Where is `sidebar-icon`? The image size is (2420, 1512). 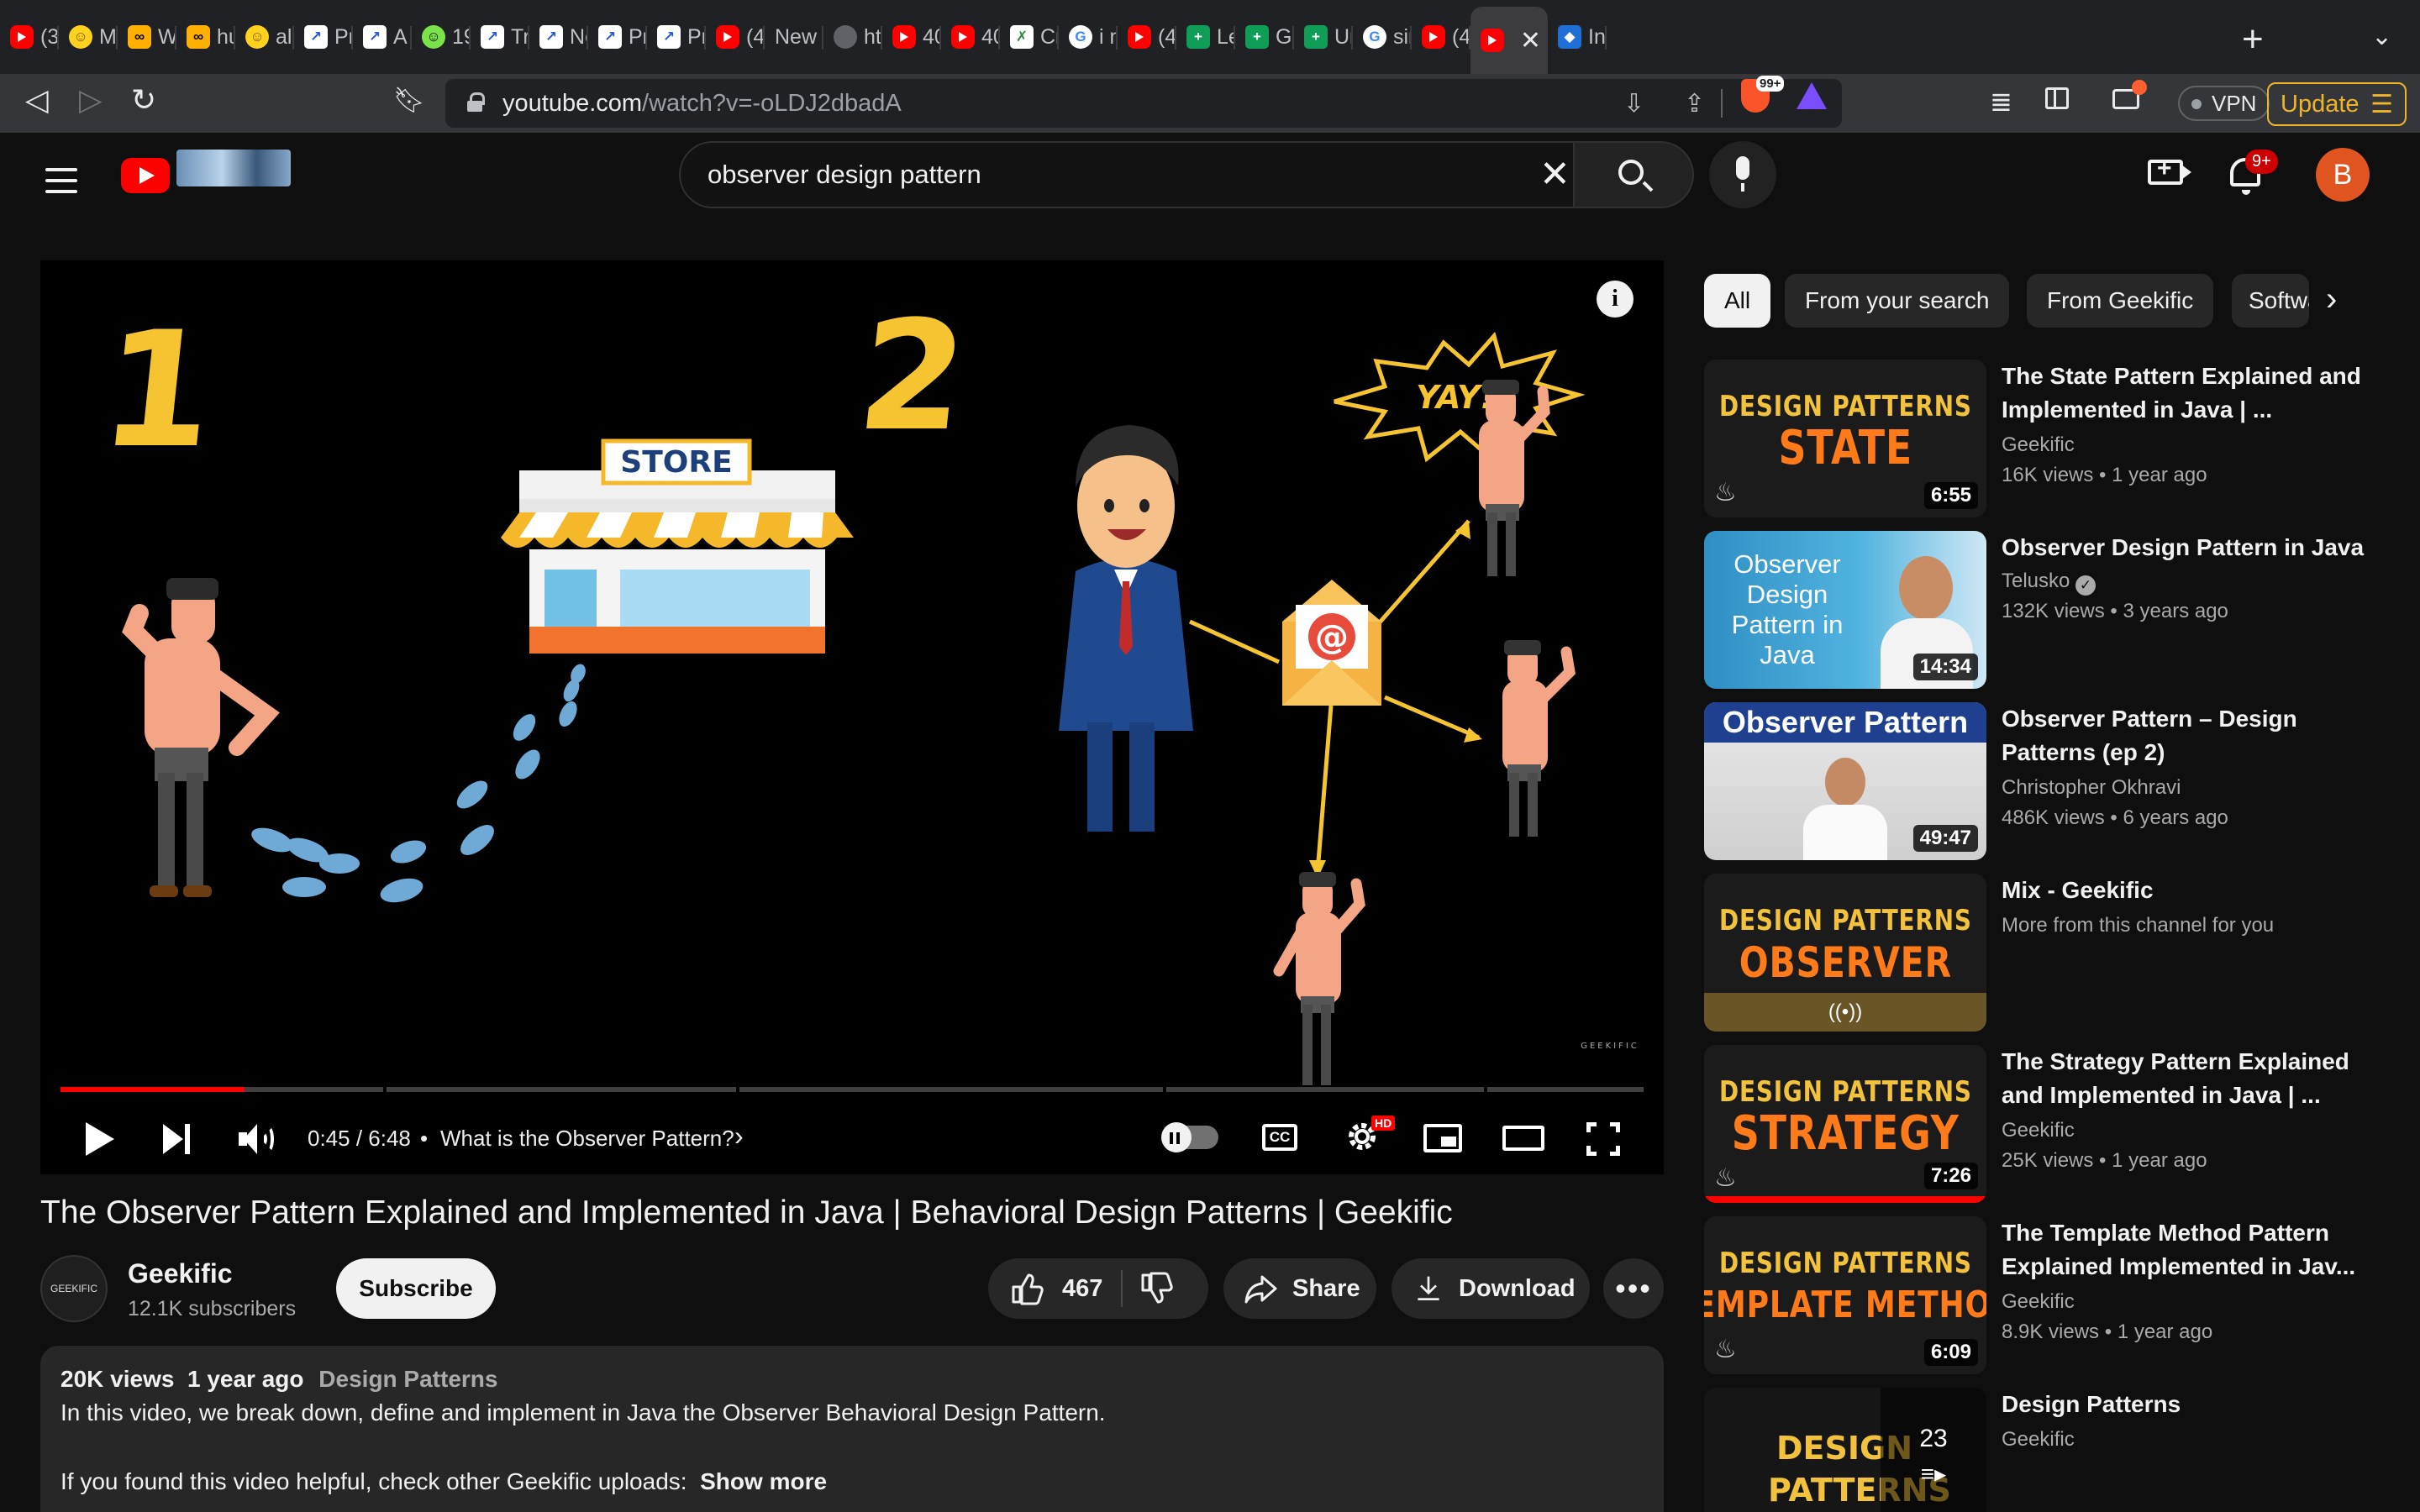 sidebar-icon is located at coordinates (2057, 98).